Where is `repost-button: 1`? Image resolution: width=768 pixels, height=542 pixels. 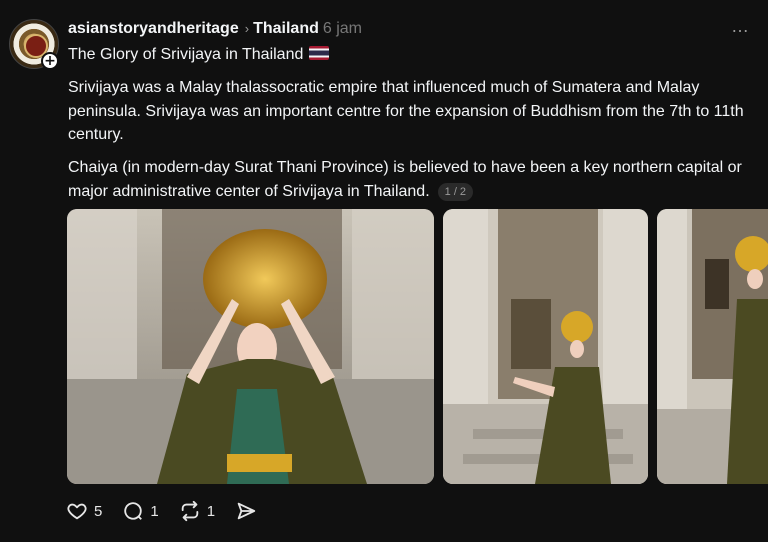
repost-button: 1 is located at coordinates (197, 511).